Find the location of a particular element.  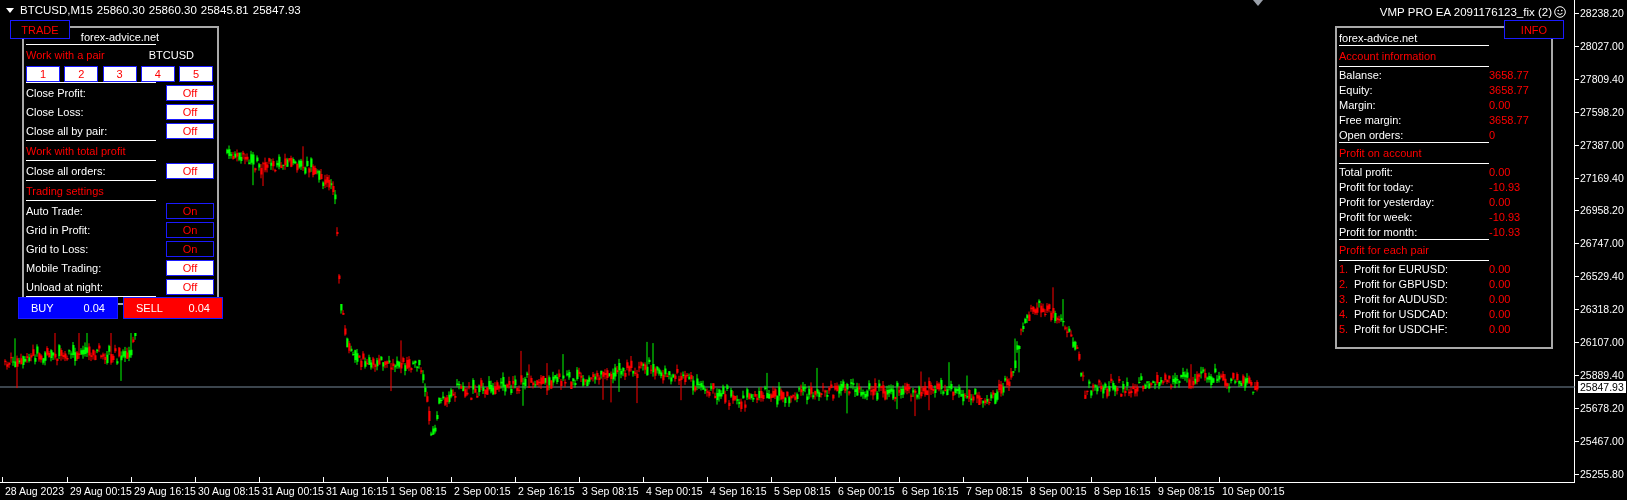

time-label: 30 Aug 08:15 is located at coordinates (229, 491).